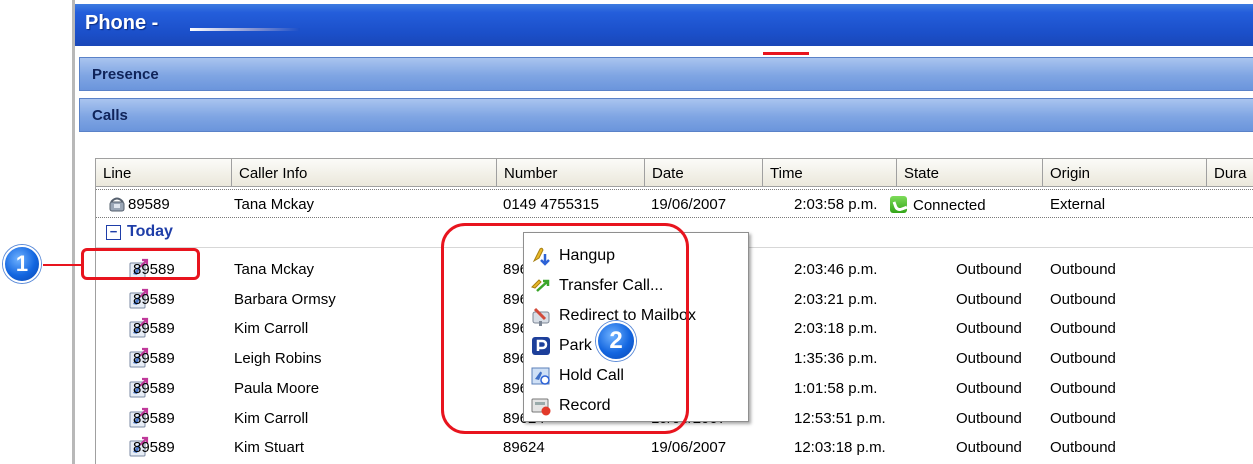 The width and height of the screenshot is (1253, 464). I want to click on active-call-caller: Tana Mckay, so click(274, 204).